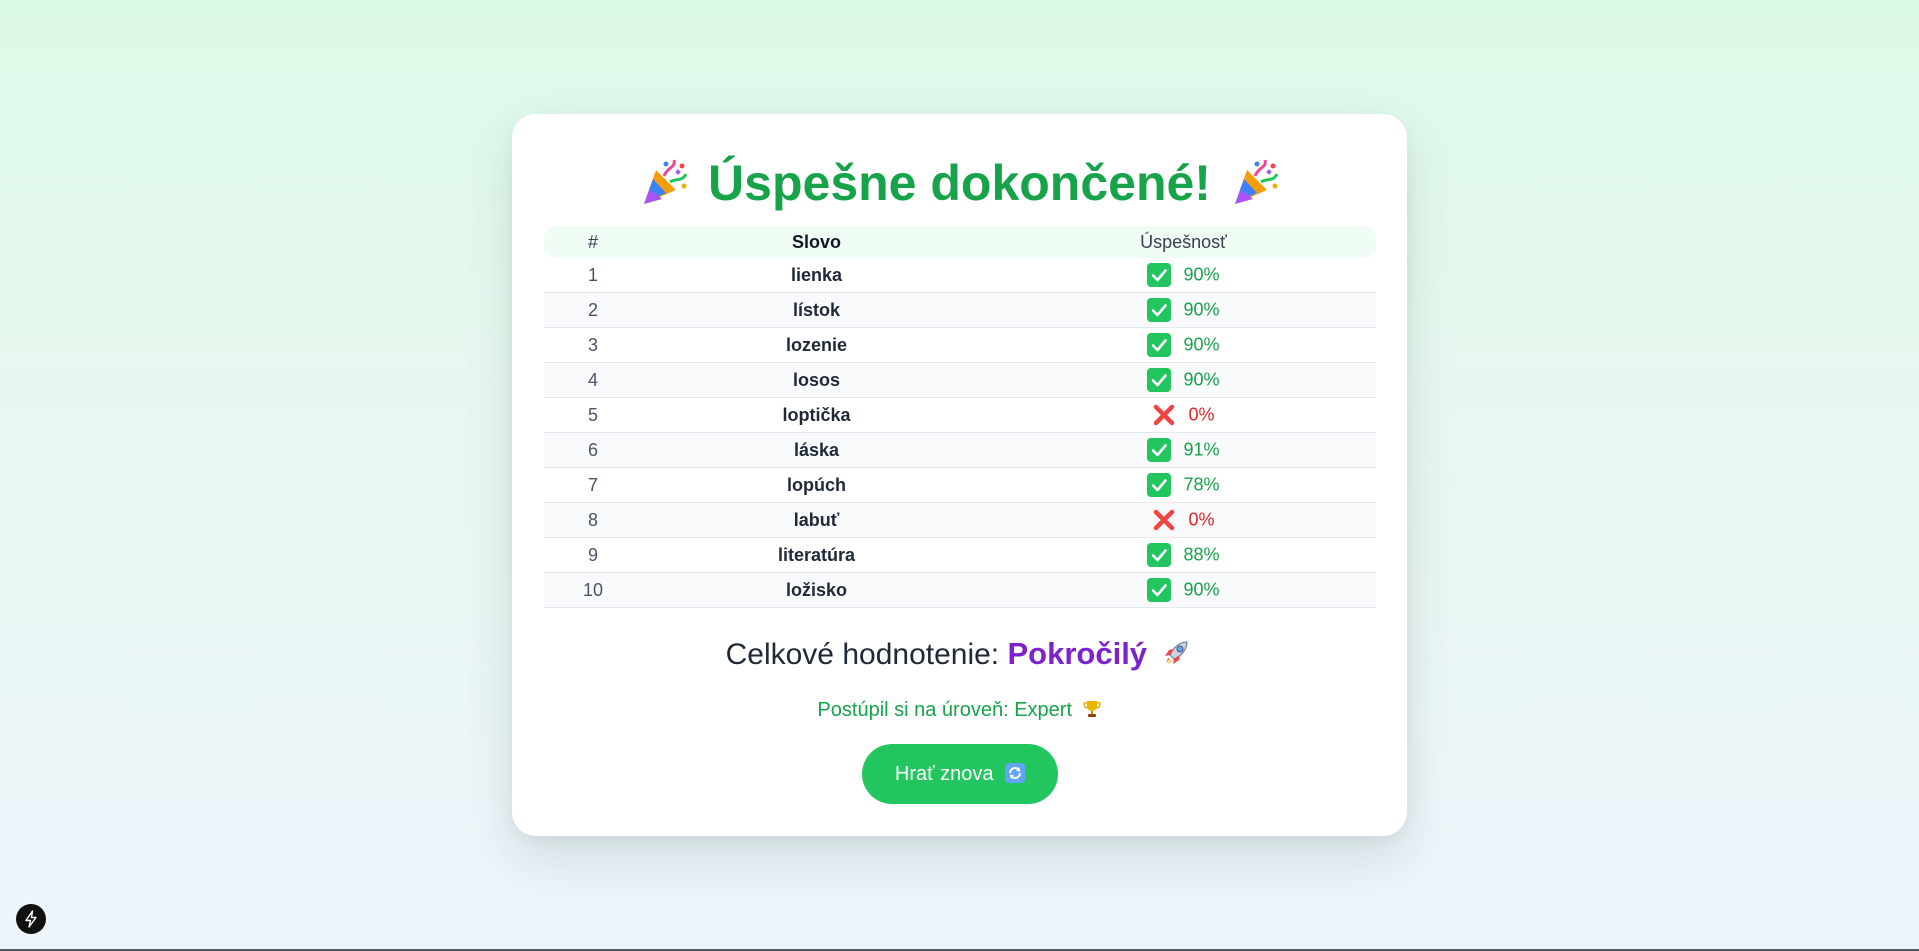 The height and width of the screenshot is (951, 1919). Describe the element at coordinates (593, 555) in the screenshot. I see `row-number: 9` at that location.